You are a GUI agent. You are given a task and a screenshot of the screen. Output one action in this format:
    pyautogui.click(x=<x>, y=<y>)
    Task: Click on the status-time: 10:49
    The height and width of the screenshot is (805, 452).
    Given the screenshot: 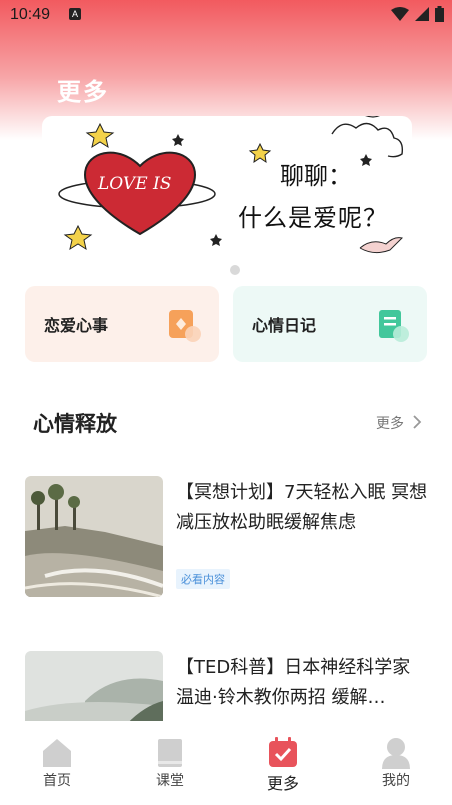 What is the action you would take?
    pyautogui.click(x=30, y=14)
    